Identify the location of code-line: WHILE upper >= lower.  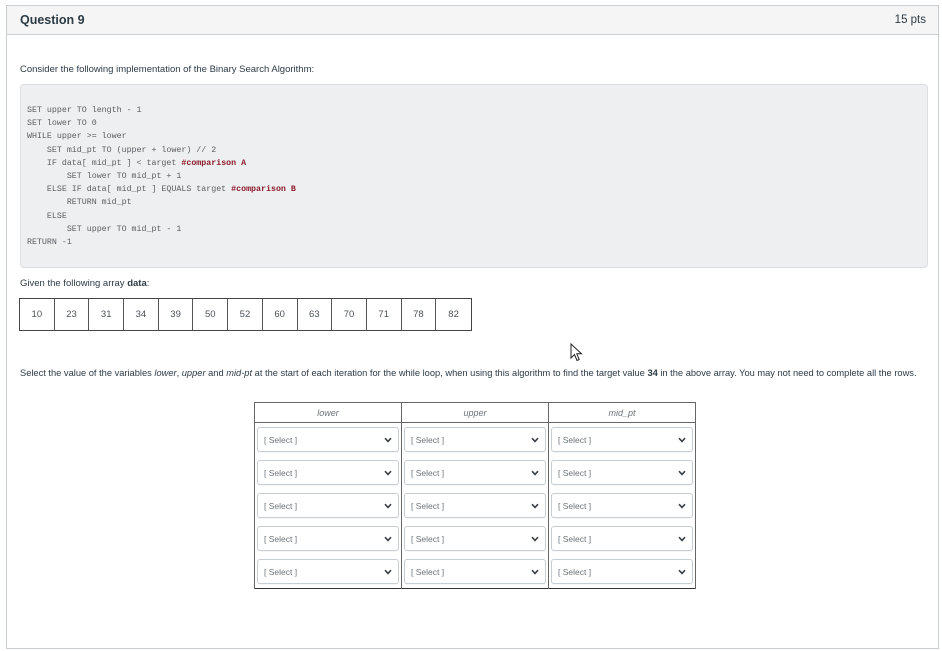
(477, 136).